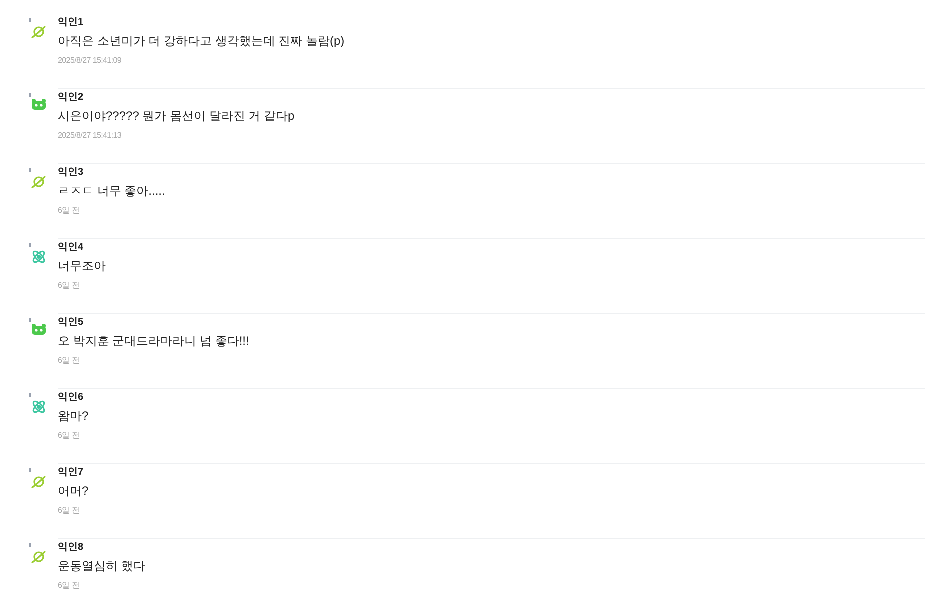 The height and width of the screenshot is (613, 925). I want to click on comment-time: 2025/8/27 15:41:13, so click(90, 136).